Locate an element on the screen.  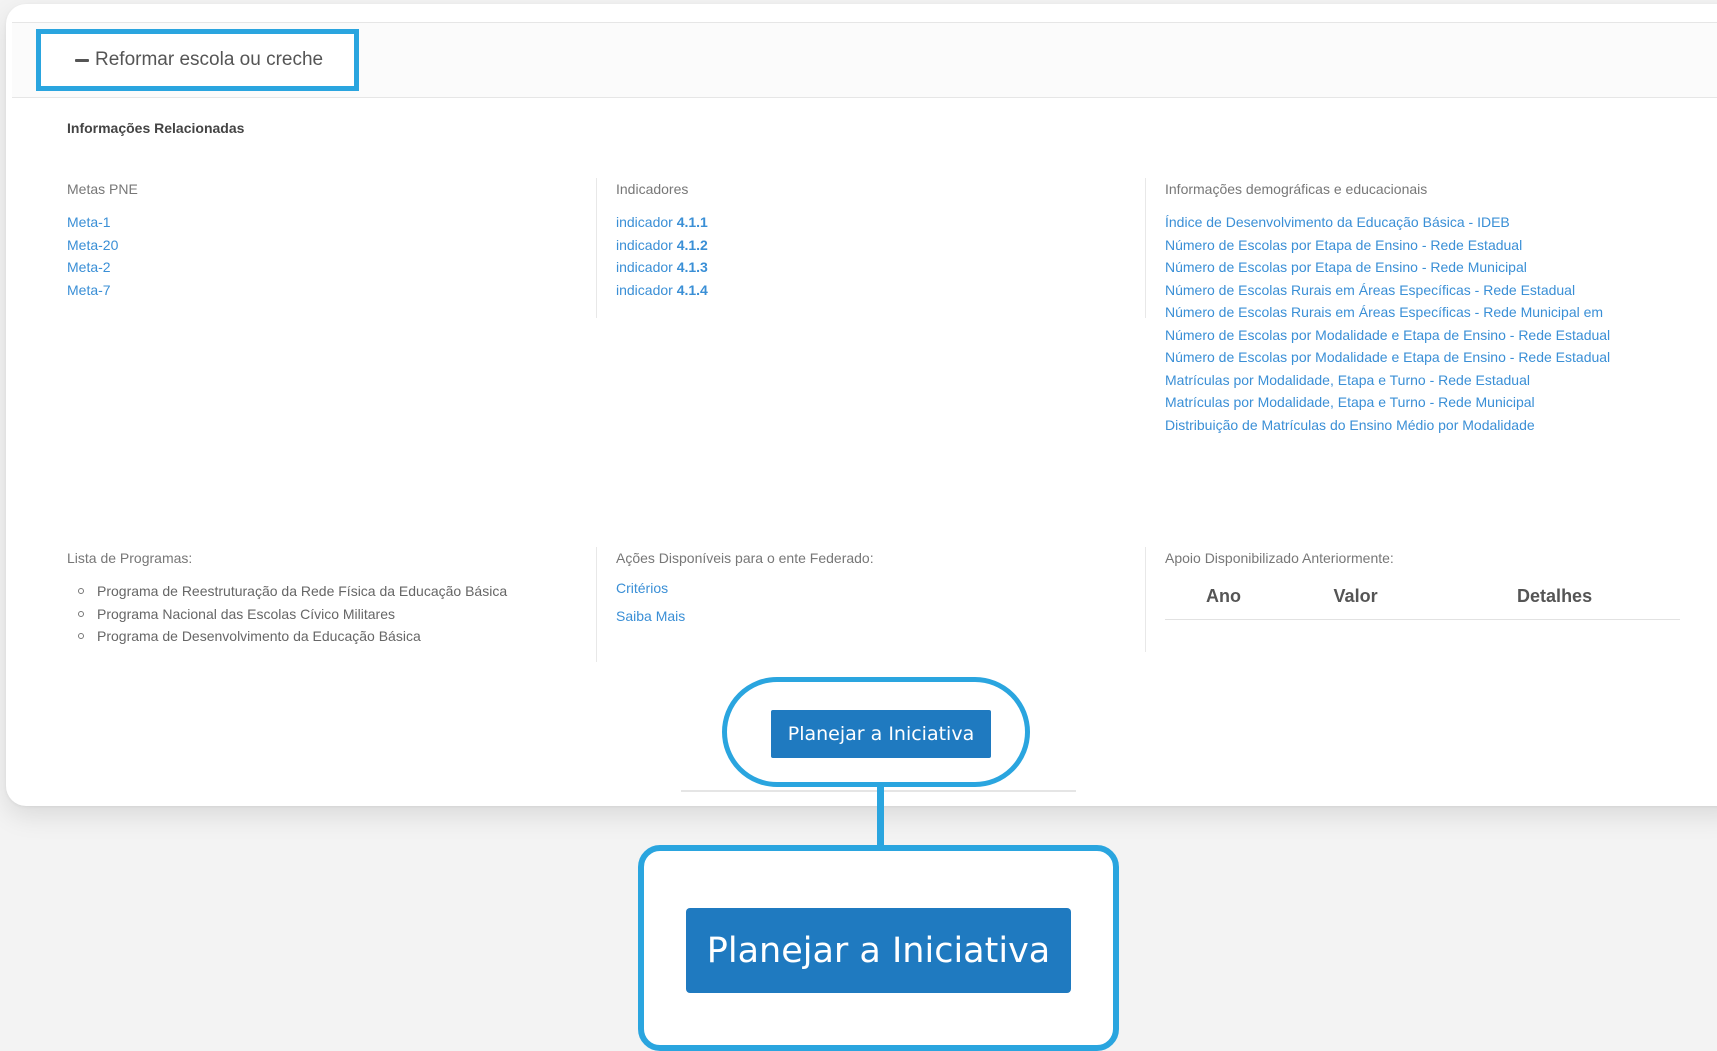
list-item: Meta-7 is located at coordinates (327, 290).